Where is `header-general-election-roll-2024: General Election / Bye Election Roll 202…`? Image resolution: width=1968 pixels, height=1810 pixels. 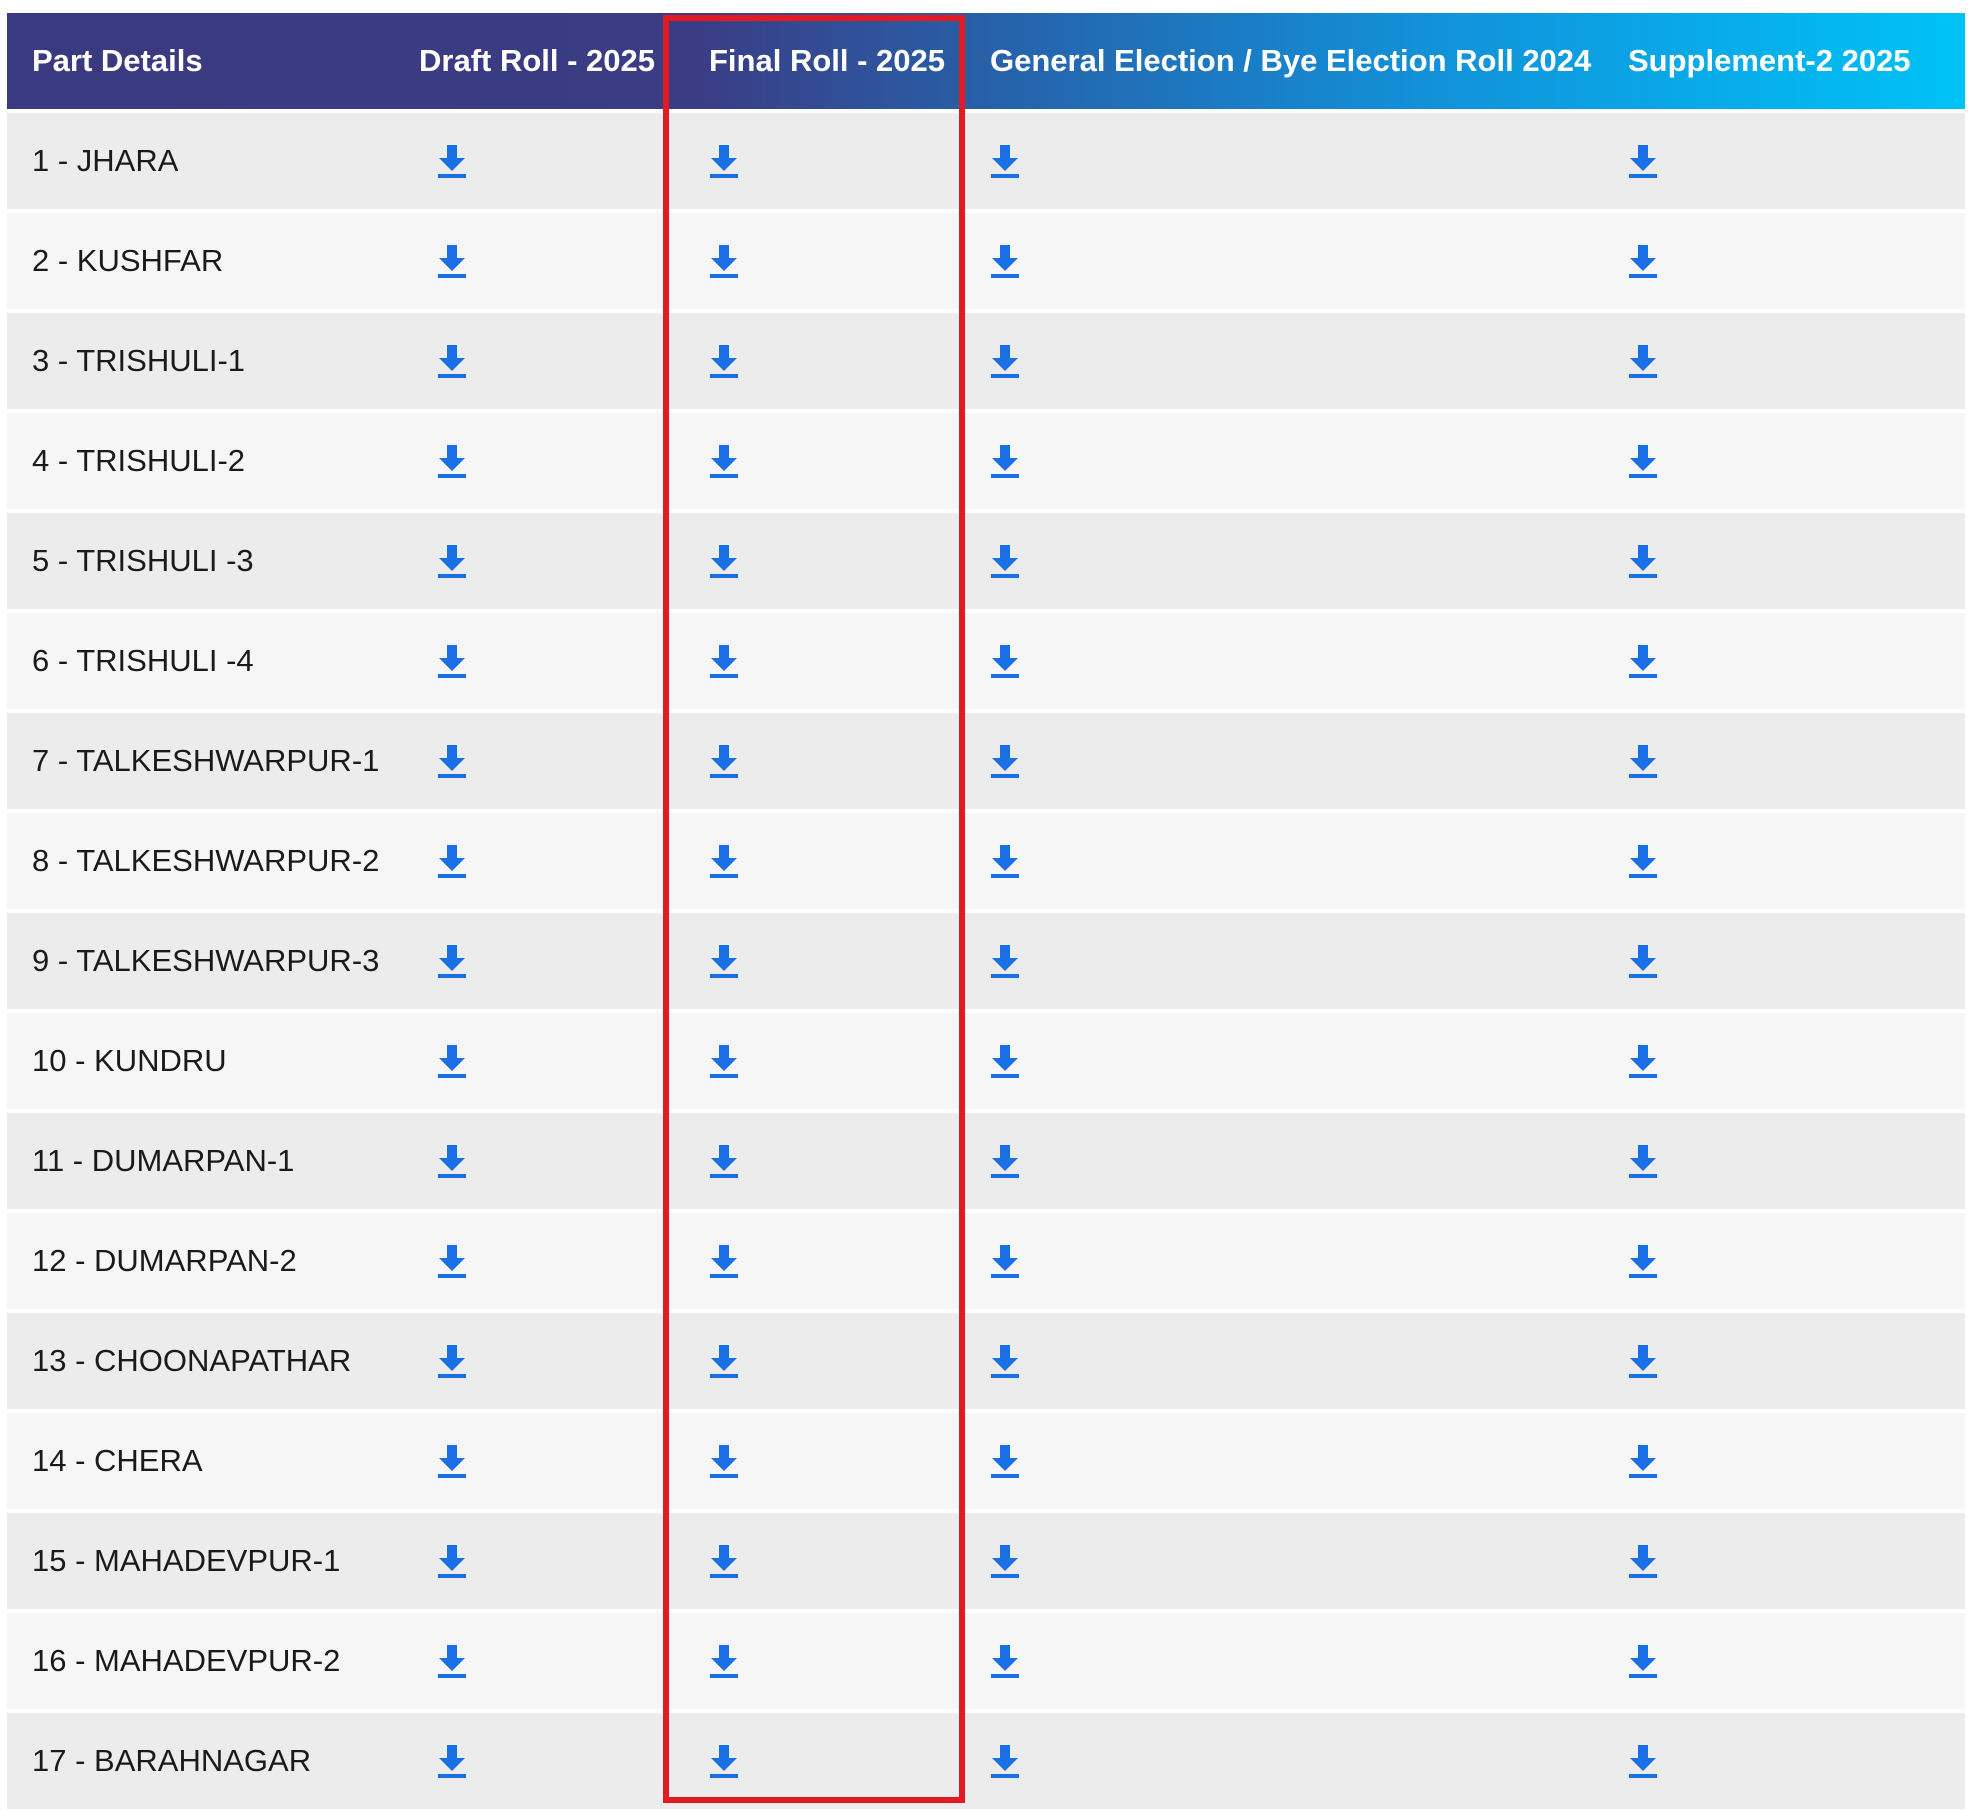 header-general-election-roll-2024: General Election / Bye Election Roll 202… is located at coordinates (1291, 60).